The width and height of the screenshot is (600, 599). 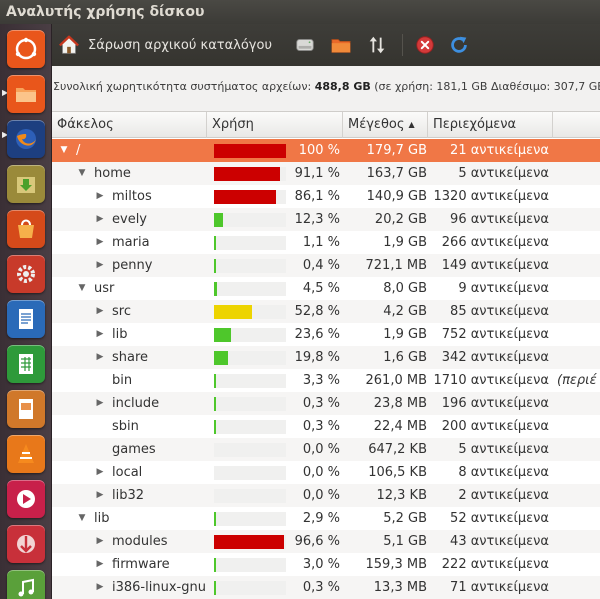 I want to click on table-row: ▶ maria 1,1 % 1,9 GB 266 αντικείμενα, so click(x=326, y=242).